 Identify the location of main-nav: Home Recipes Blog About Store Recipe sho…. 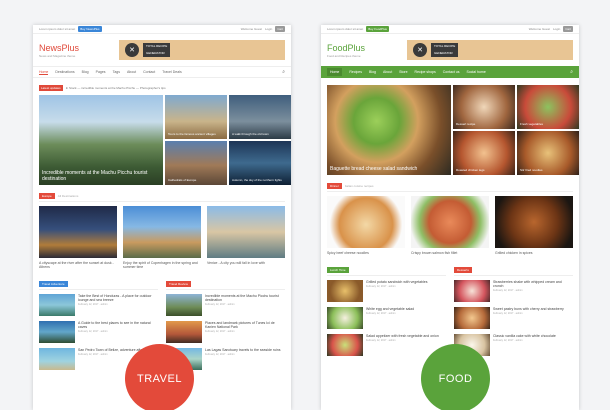
(450, 72).